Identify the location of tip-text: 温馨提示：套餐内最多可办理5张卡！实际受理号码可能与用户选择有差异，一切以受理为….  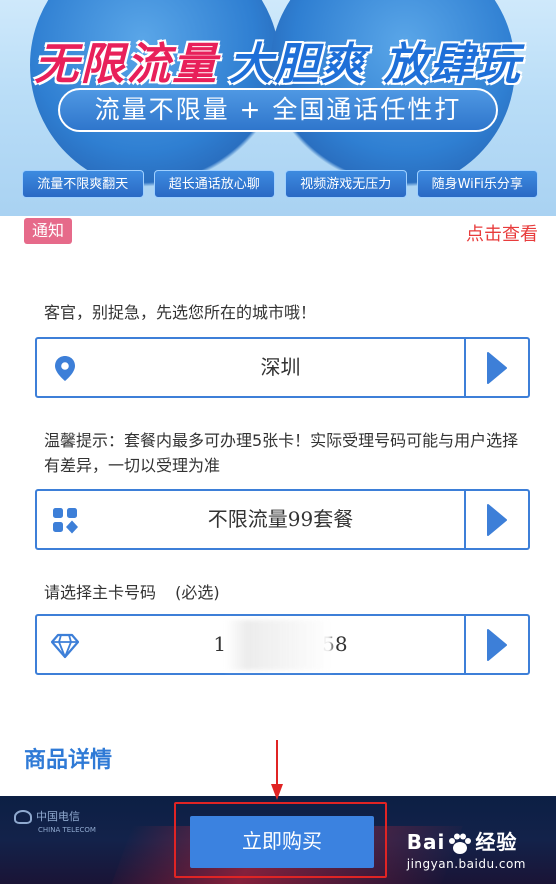
(281, 453).